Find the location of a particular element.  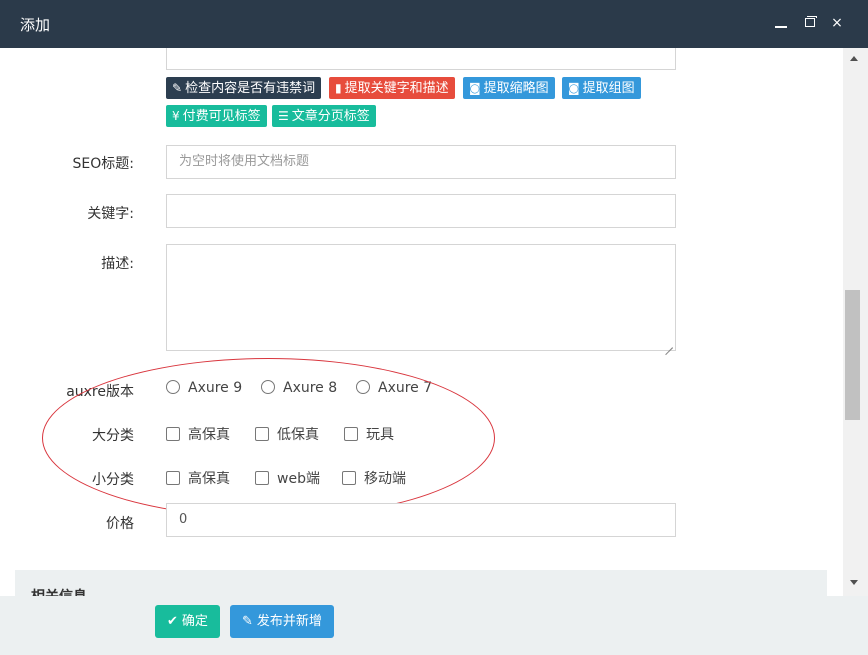

checkbox-sub-mobile: 移动端 is located at coordinates (374, 478).